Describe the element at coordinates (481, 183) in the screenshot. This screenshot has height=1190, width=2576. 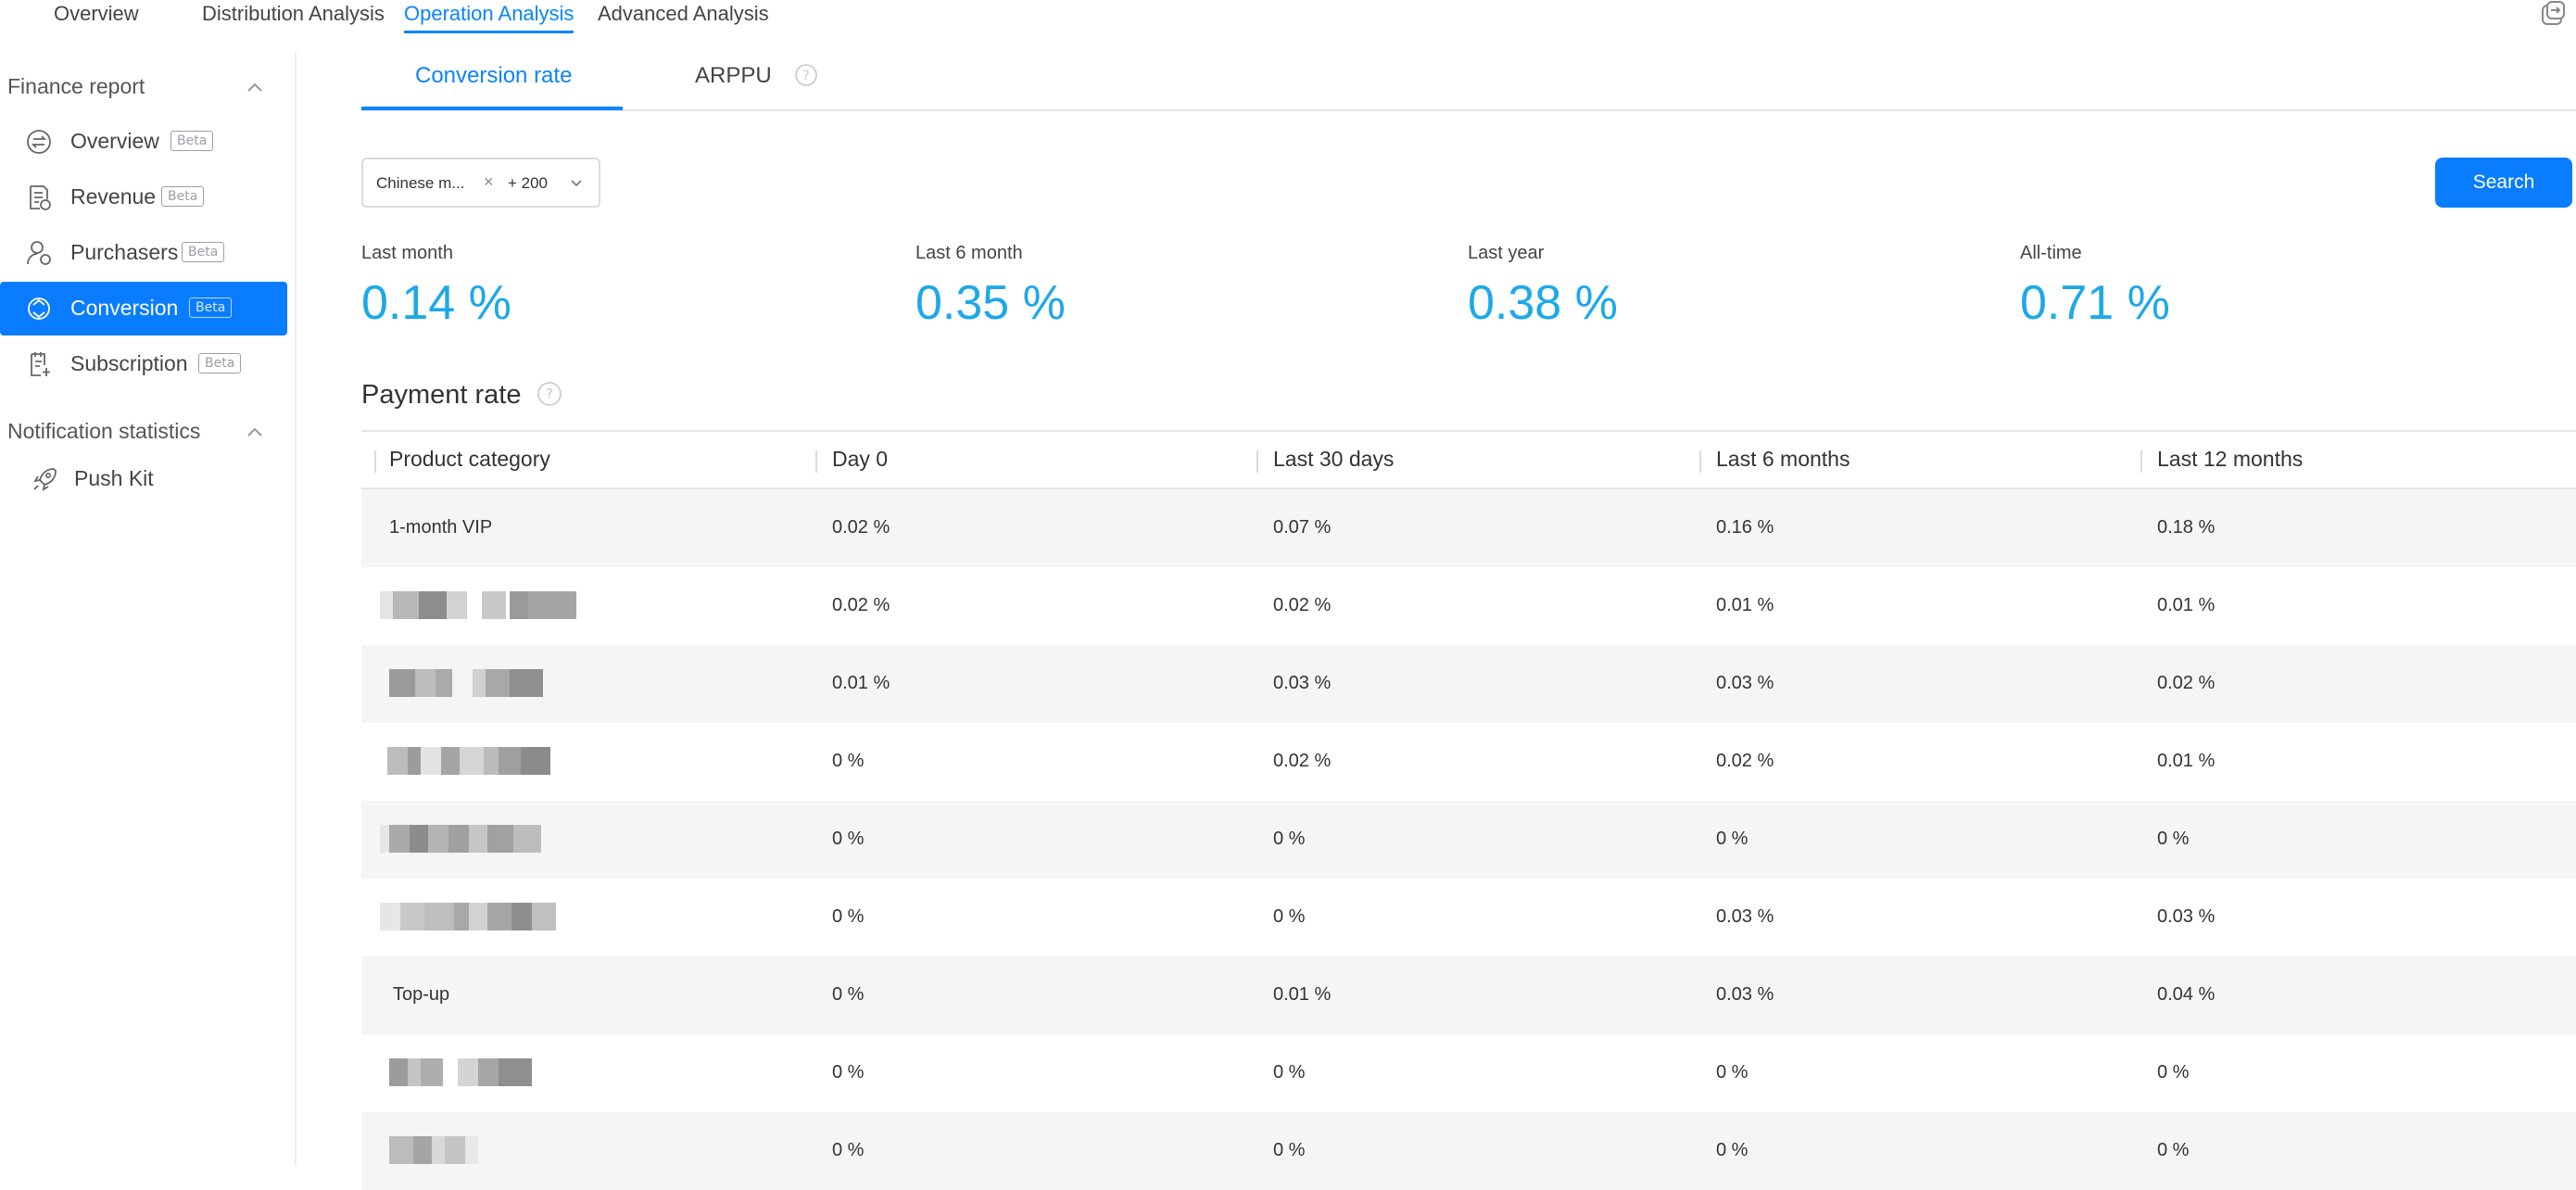
I see `market-filter-select: Chinese m... × + 200` at that location.